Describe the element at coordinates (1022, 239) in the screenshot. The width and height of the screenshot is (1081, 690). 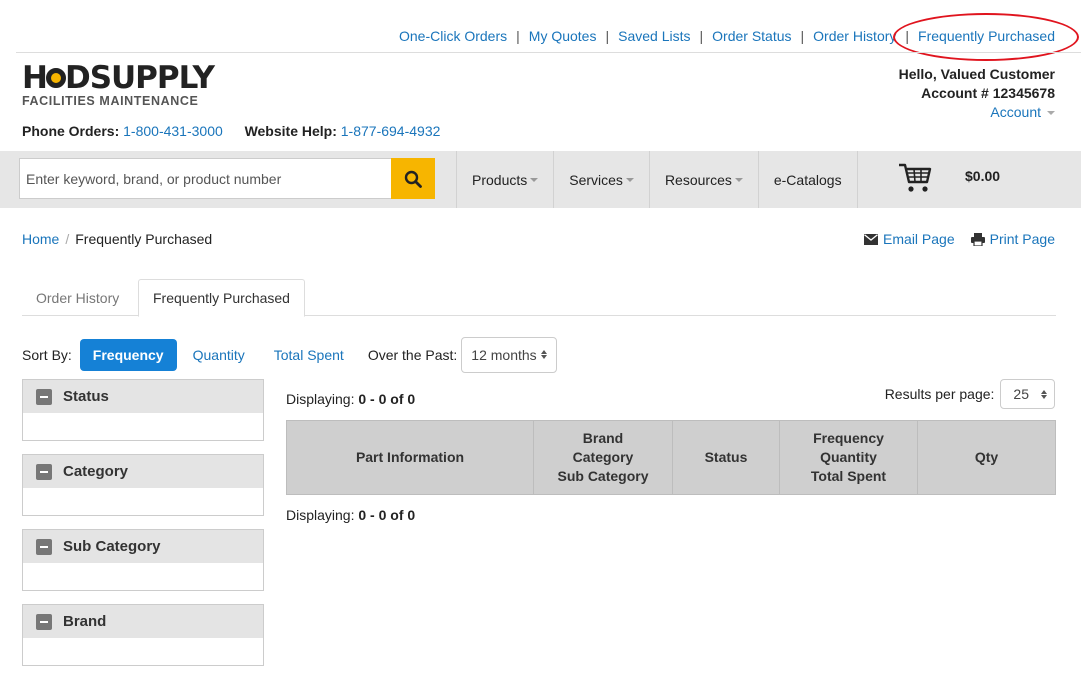
I see `print-page-label: Print Page` at that location.